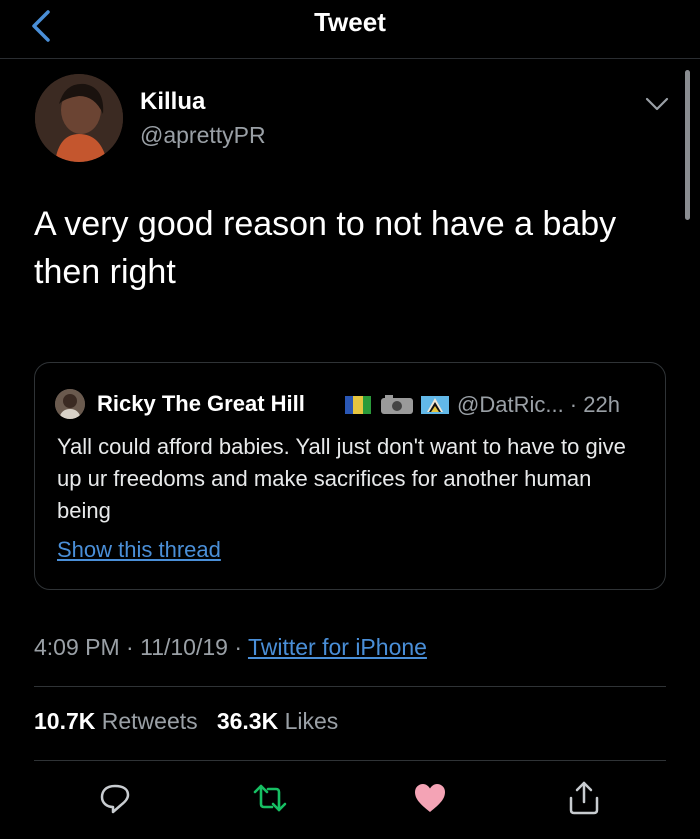 The width and height of the screenshot is (700, 839). Describe the element at coordinates (172, 102) in the screenshot. I see `author-name: Killua` at that location.